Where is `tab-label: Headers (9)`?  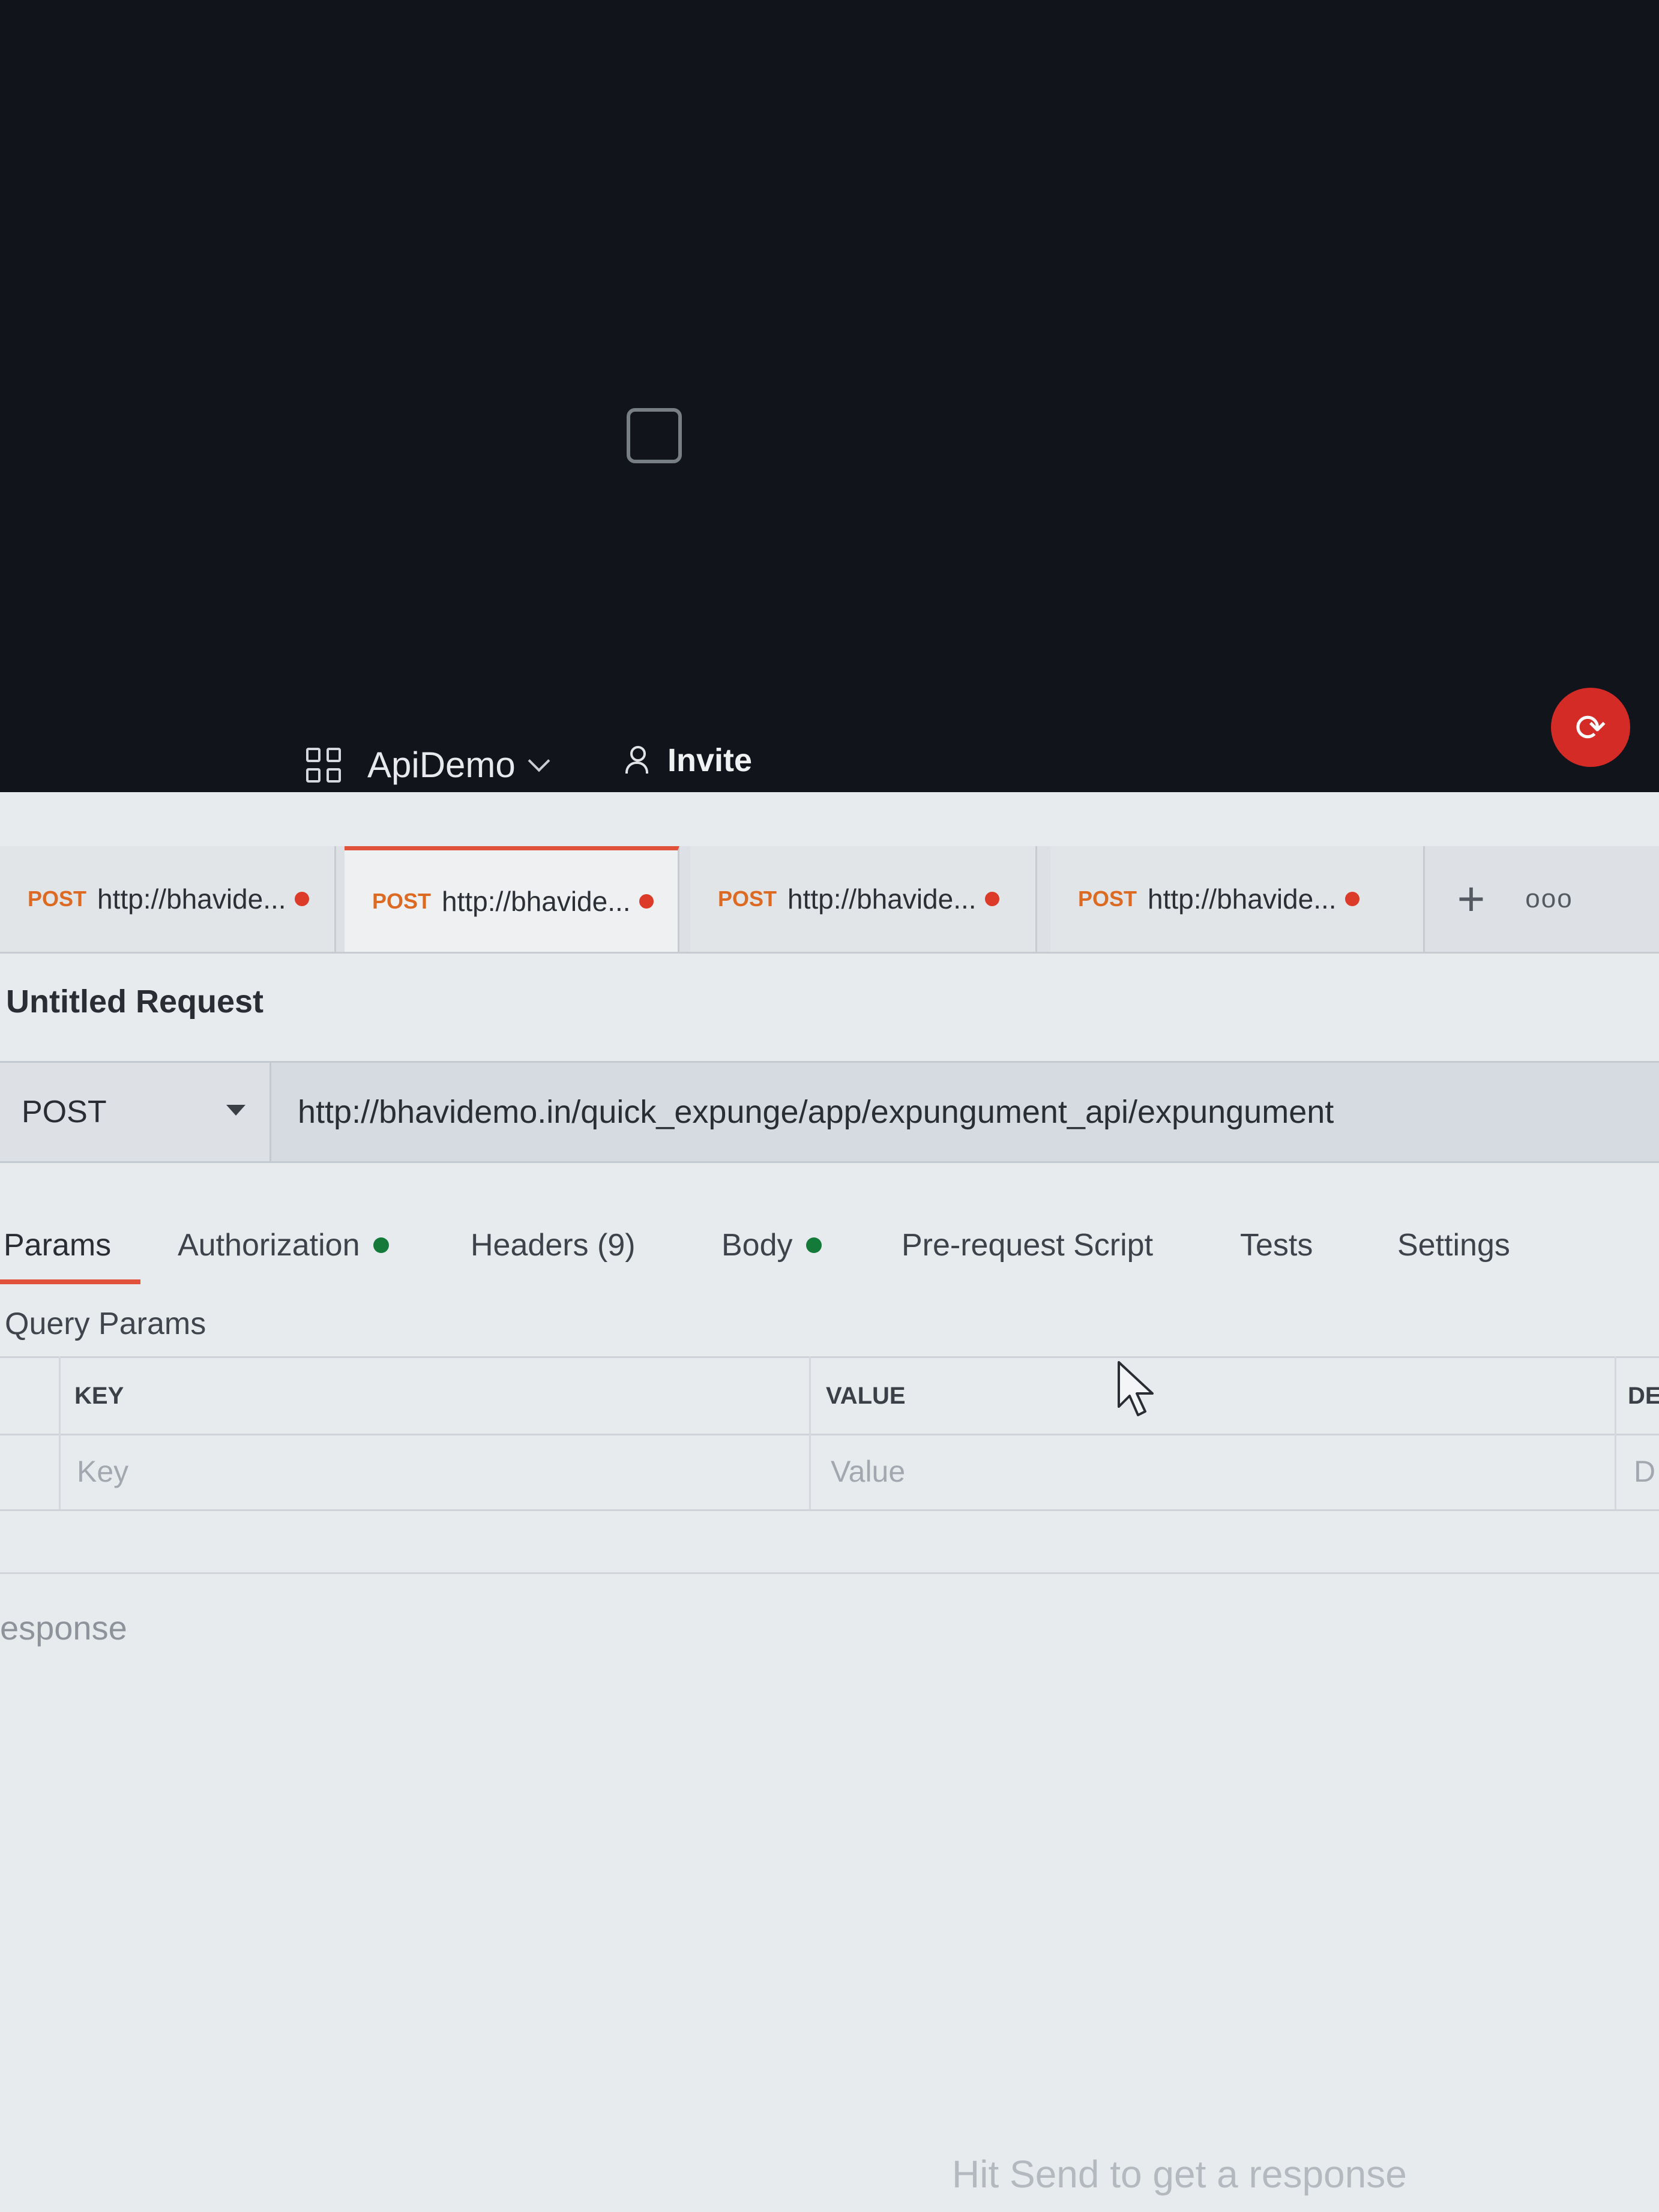 tab-label: Headers (9) is located at coordinates (553, 1245).